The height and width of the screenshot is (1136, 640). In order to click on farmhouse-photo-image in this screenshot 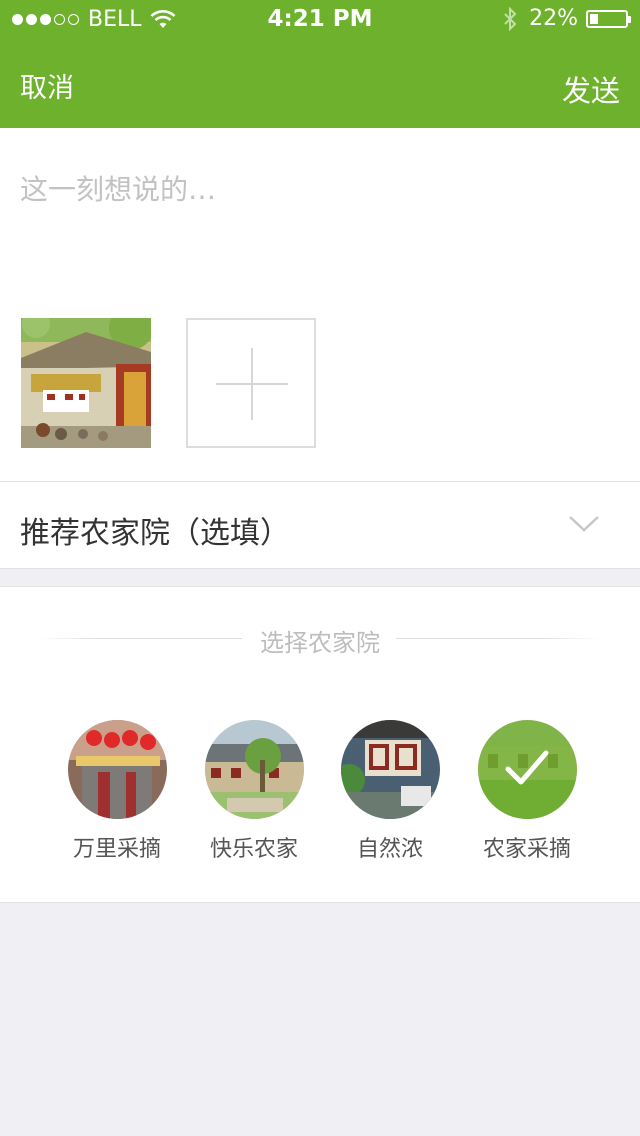, I will do `click(86, 383)`.